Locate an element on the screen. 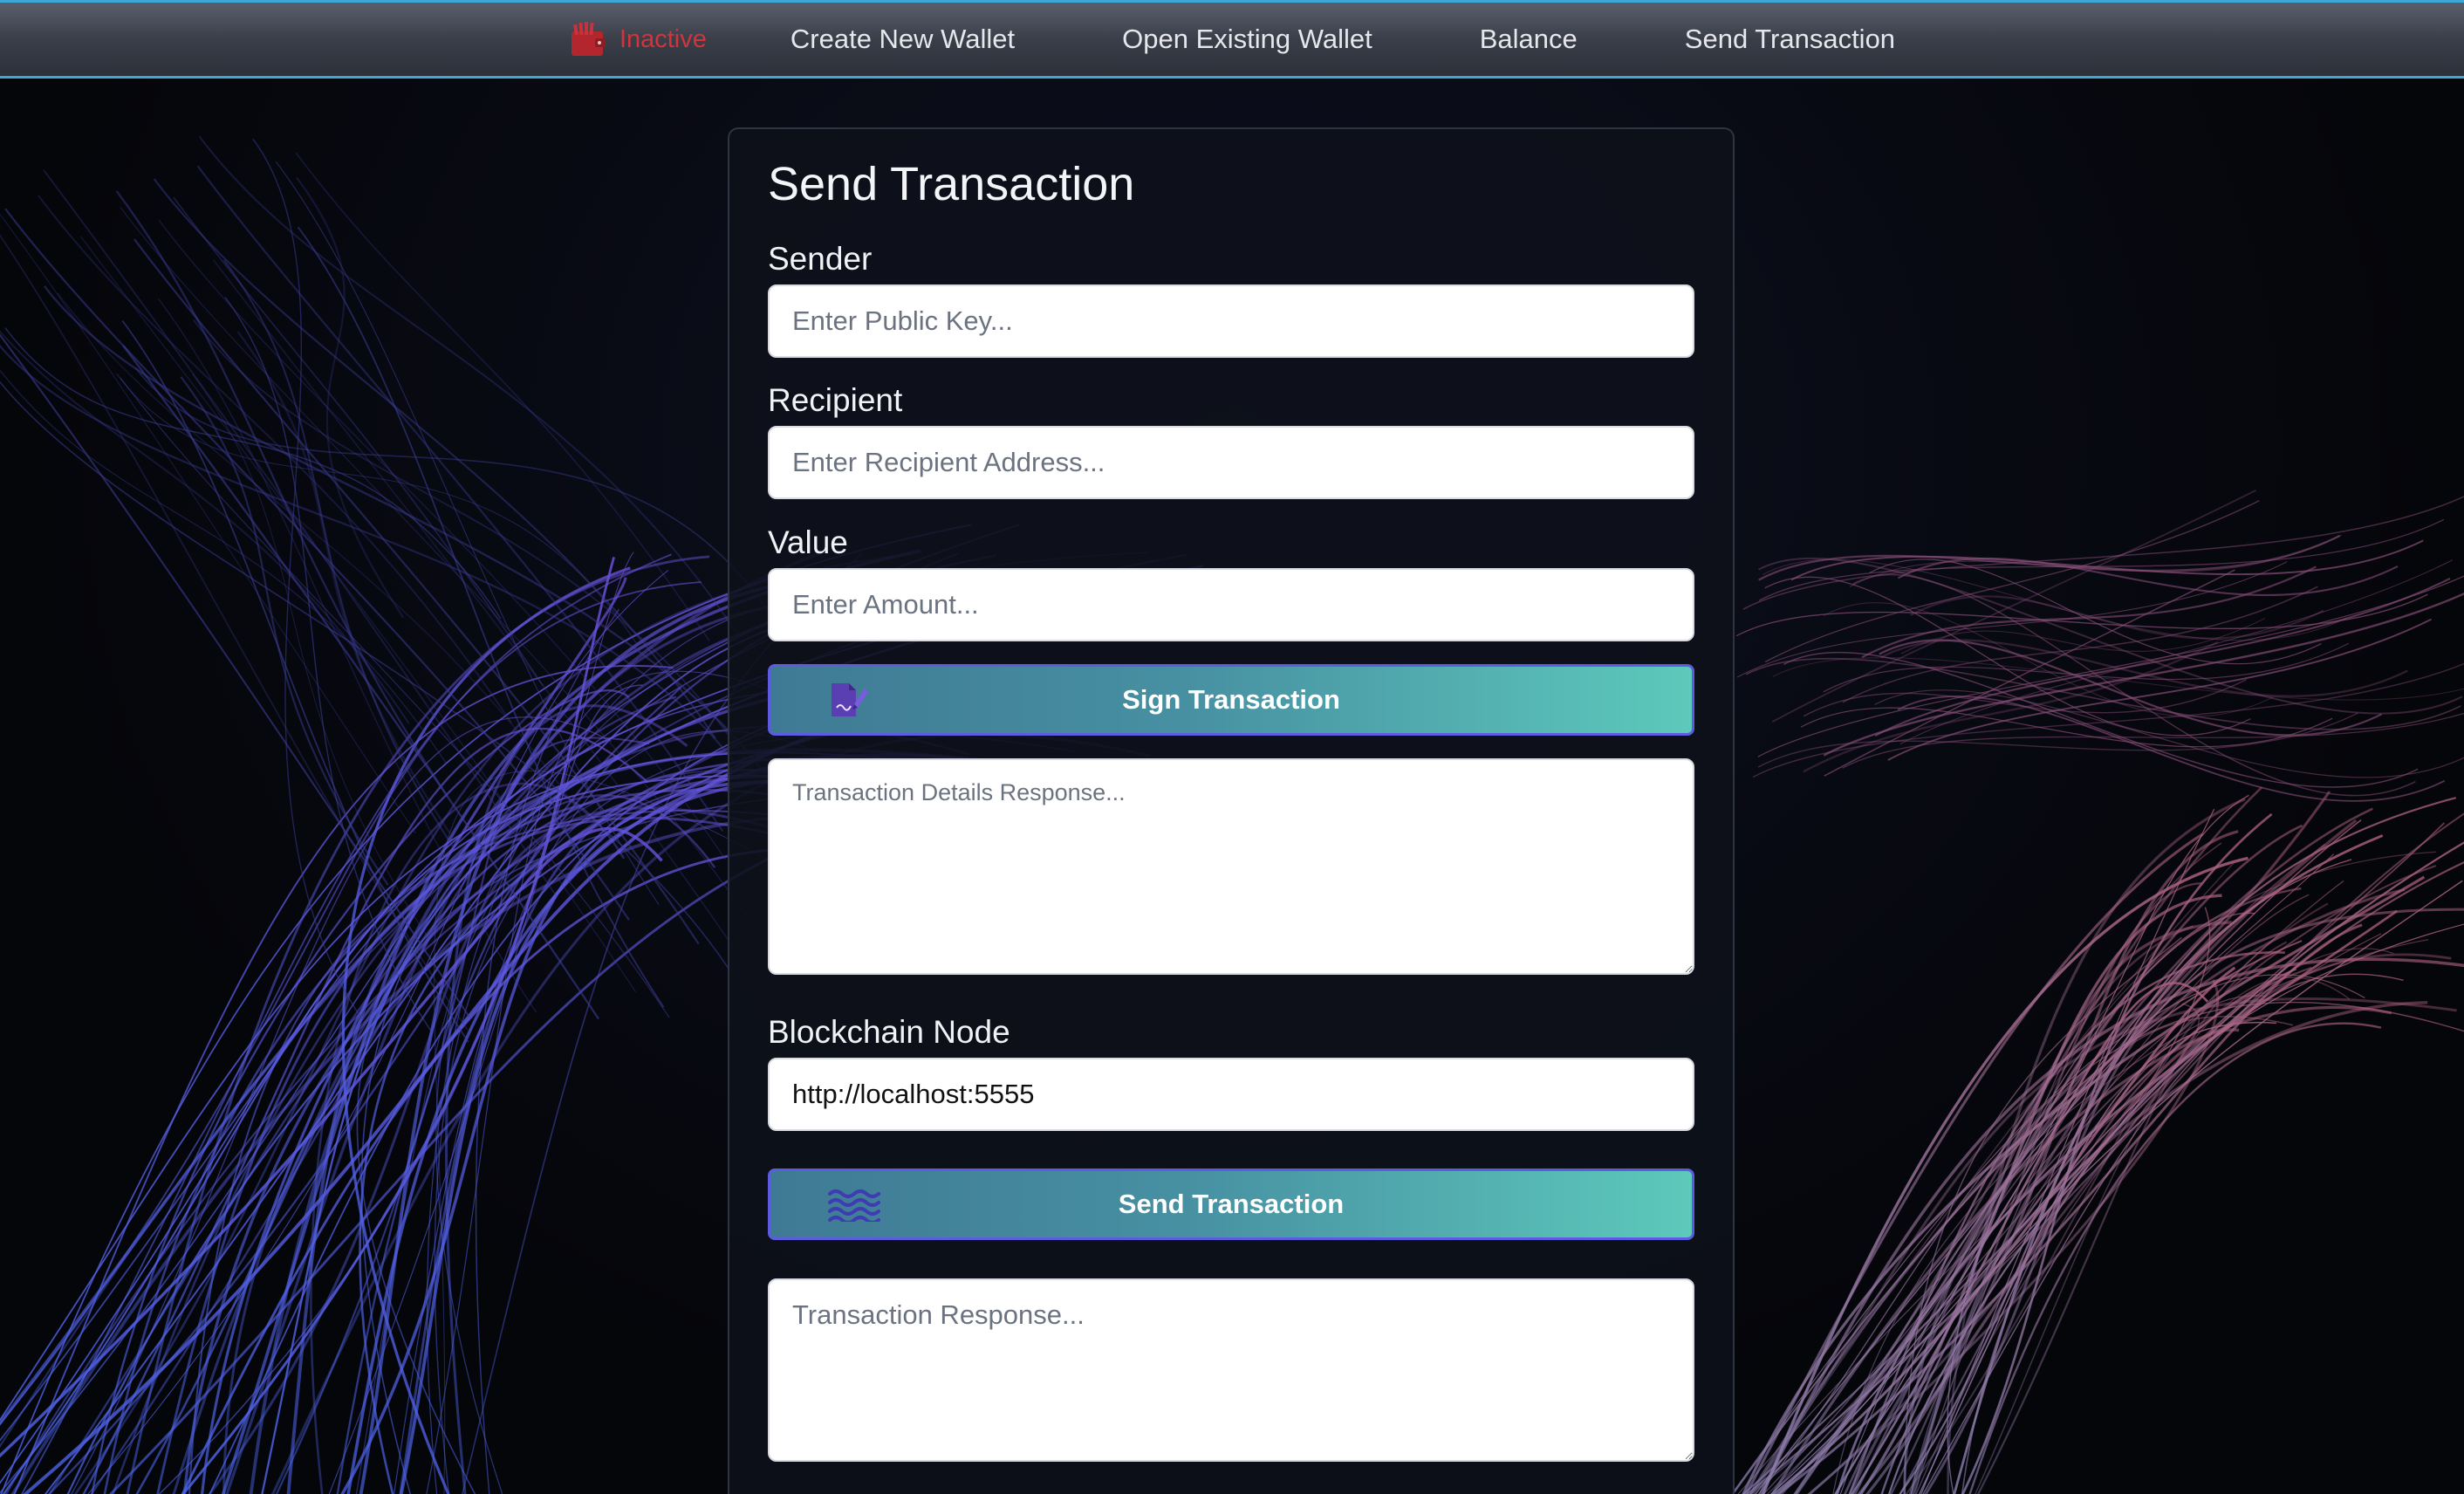 This screenshot has width=2464, height=1494. sender-label: Sender is located at coordinates (820, 259).